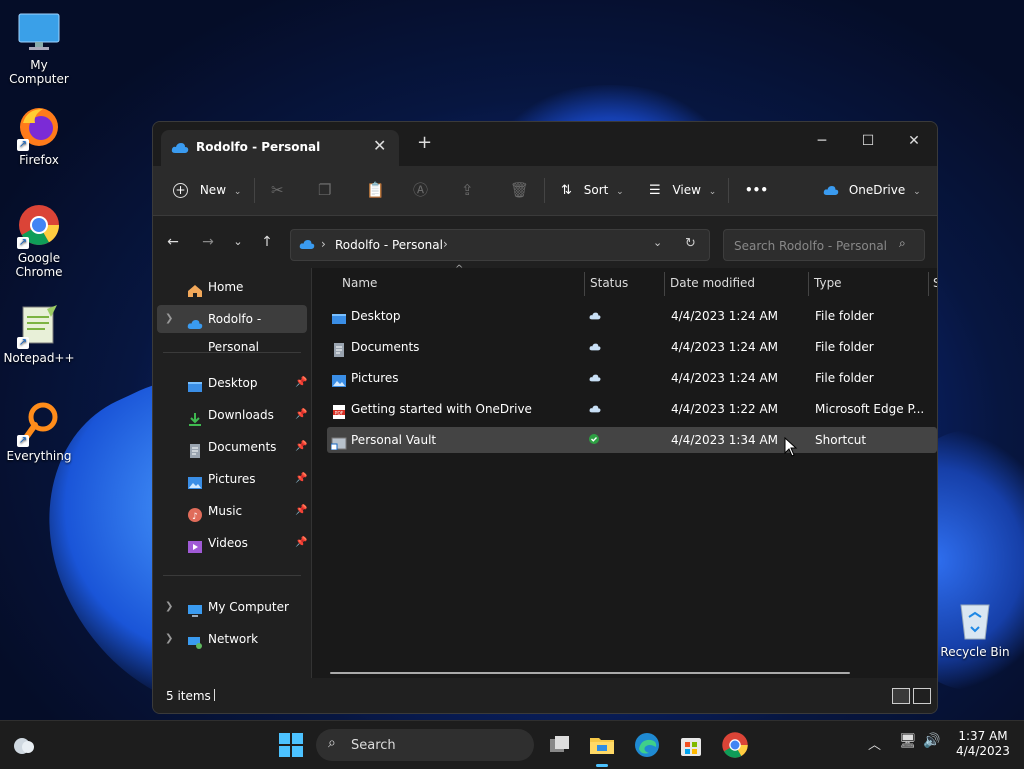 The width and height of the screenshot is (1024, 769). Describe the element at coordinates (24, 745) in the screenshot. I see `weather-widget-icon` at that location.